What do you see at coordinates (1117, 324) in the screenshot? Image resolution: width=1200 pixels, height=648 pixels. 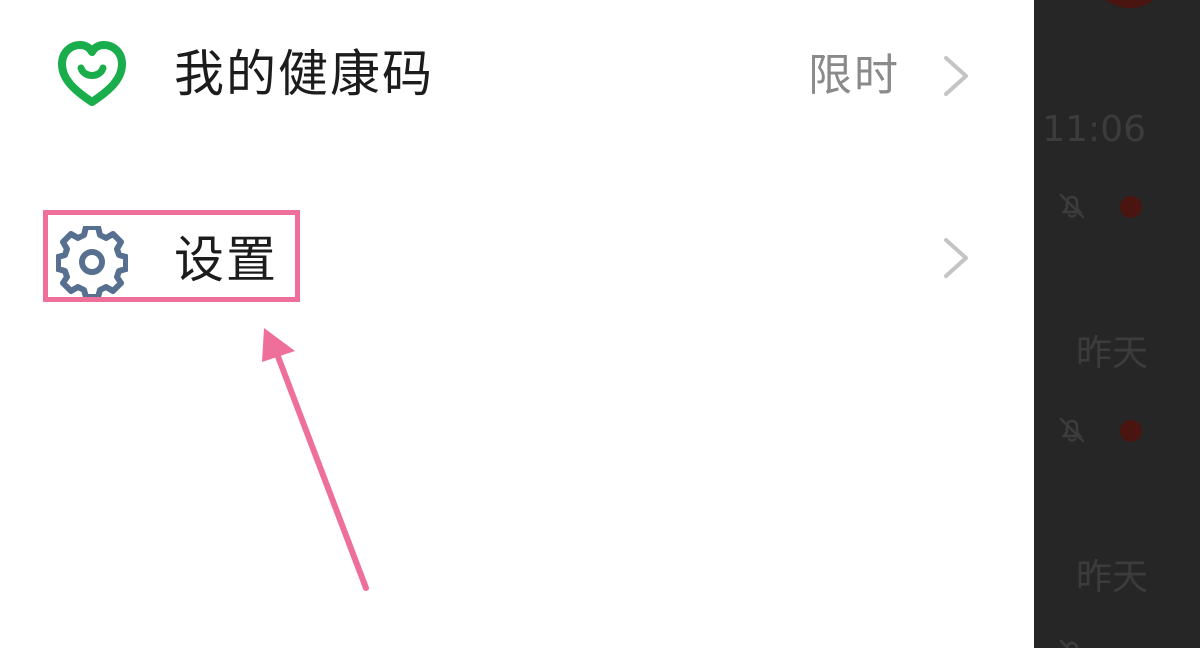 I see `dimmed-chat-list: 11:06 昨天 昨天` at bounding box center [1117, 324].